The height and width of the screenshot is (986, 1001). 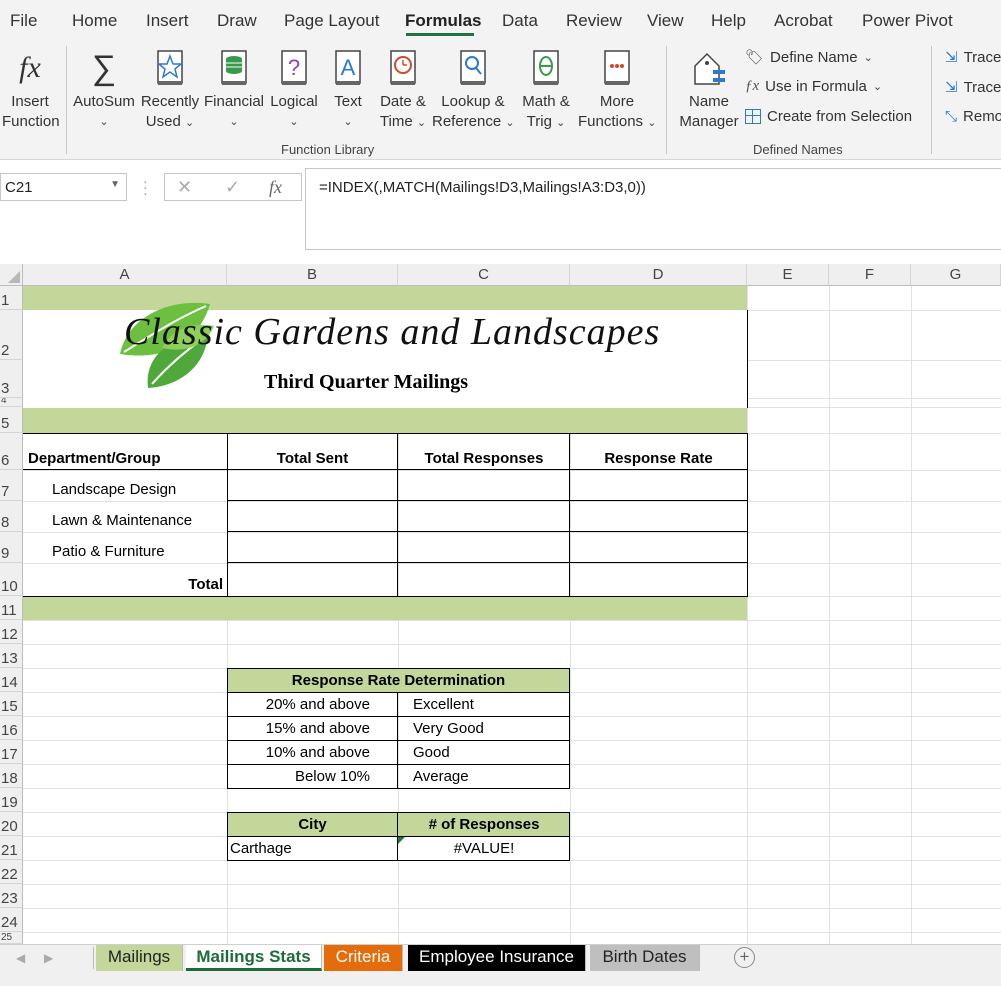 What do you see at coordinates (401, 840) in the screenshot?
I see `error-indicator-icon` at bounding box center [401, 840].